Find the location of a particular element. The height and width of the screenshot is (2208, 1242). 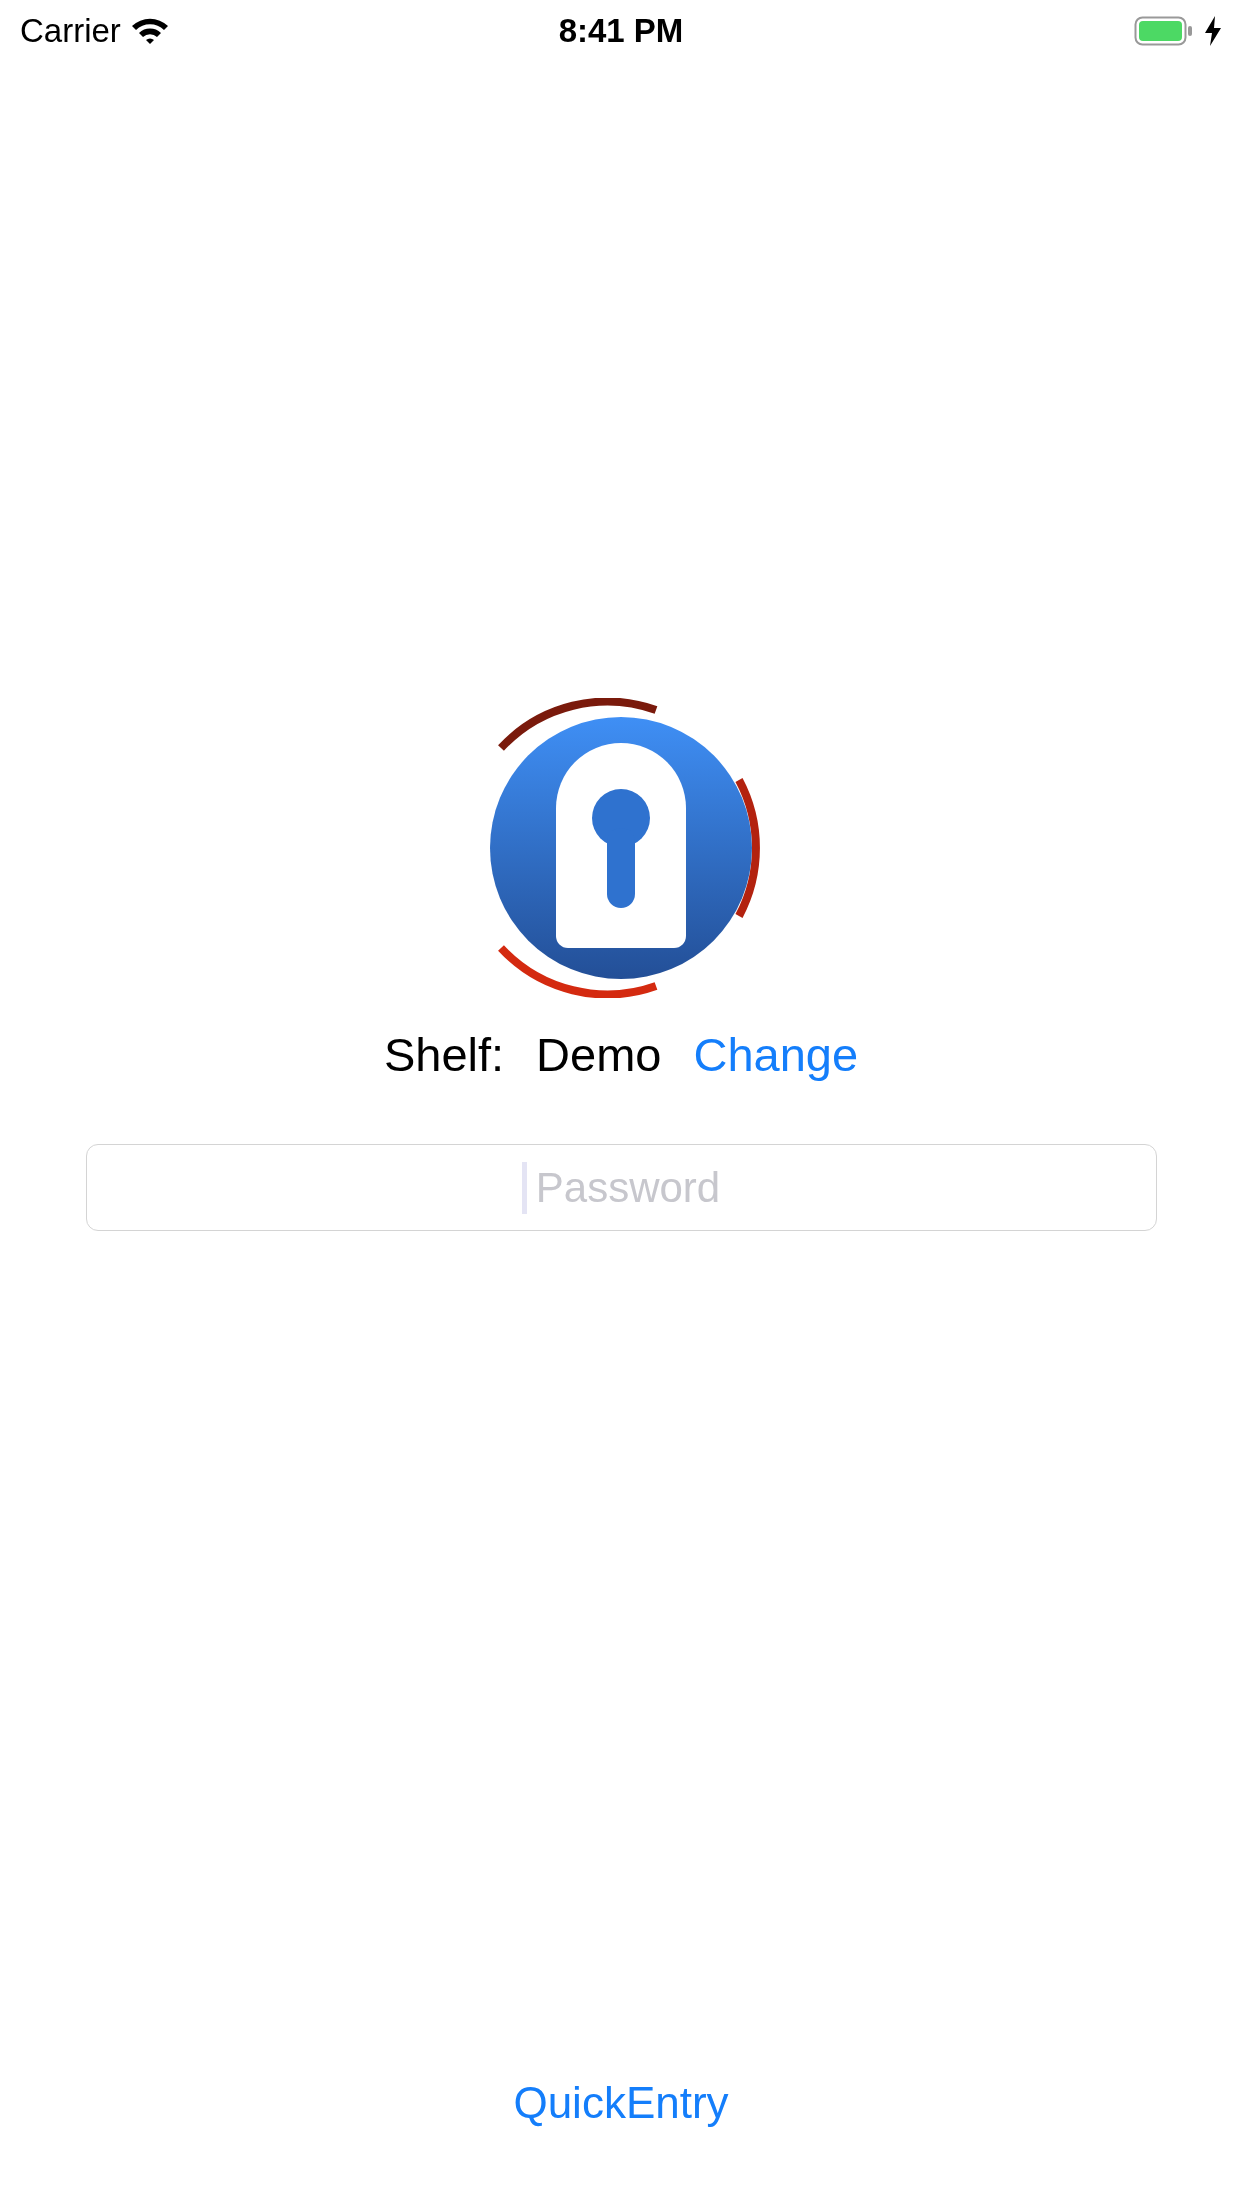

shelf-label: Shelf: is located at coordinates (444, 1054).